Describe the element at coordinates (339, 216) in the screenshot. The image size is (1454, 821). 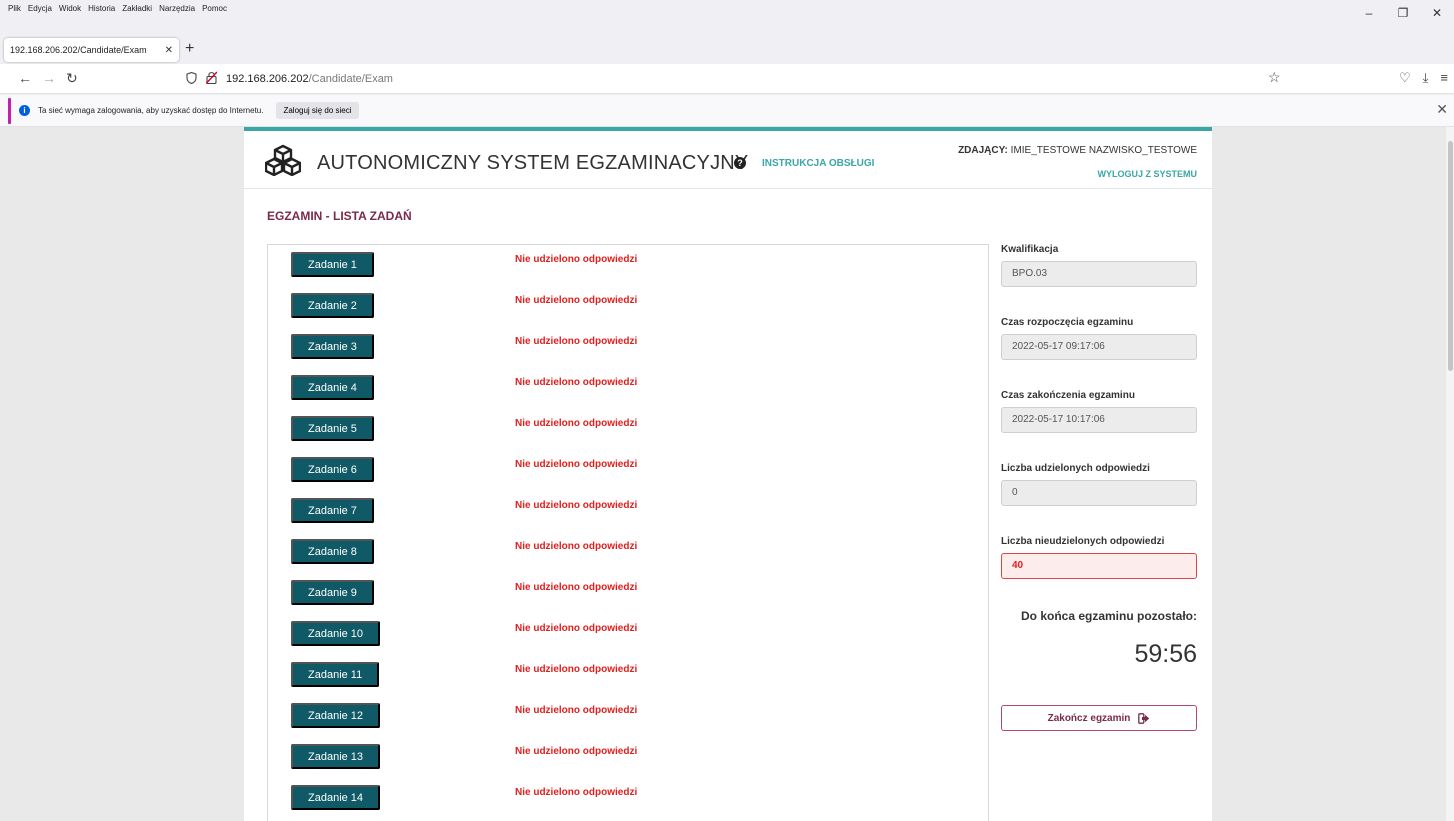
I see `page-title: EGZAMIN - LISTA ZADAŃ` at that location.